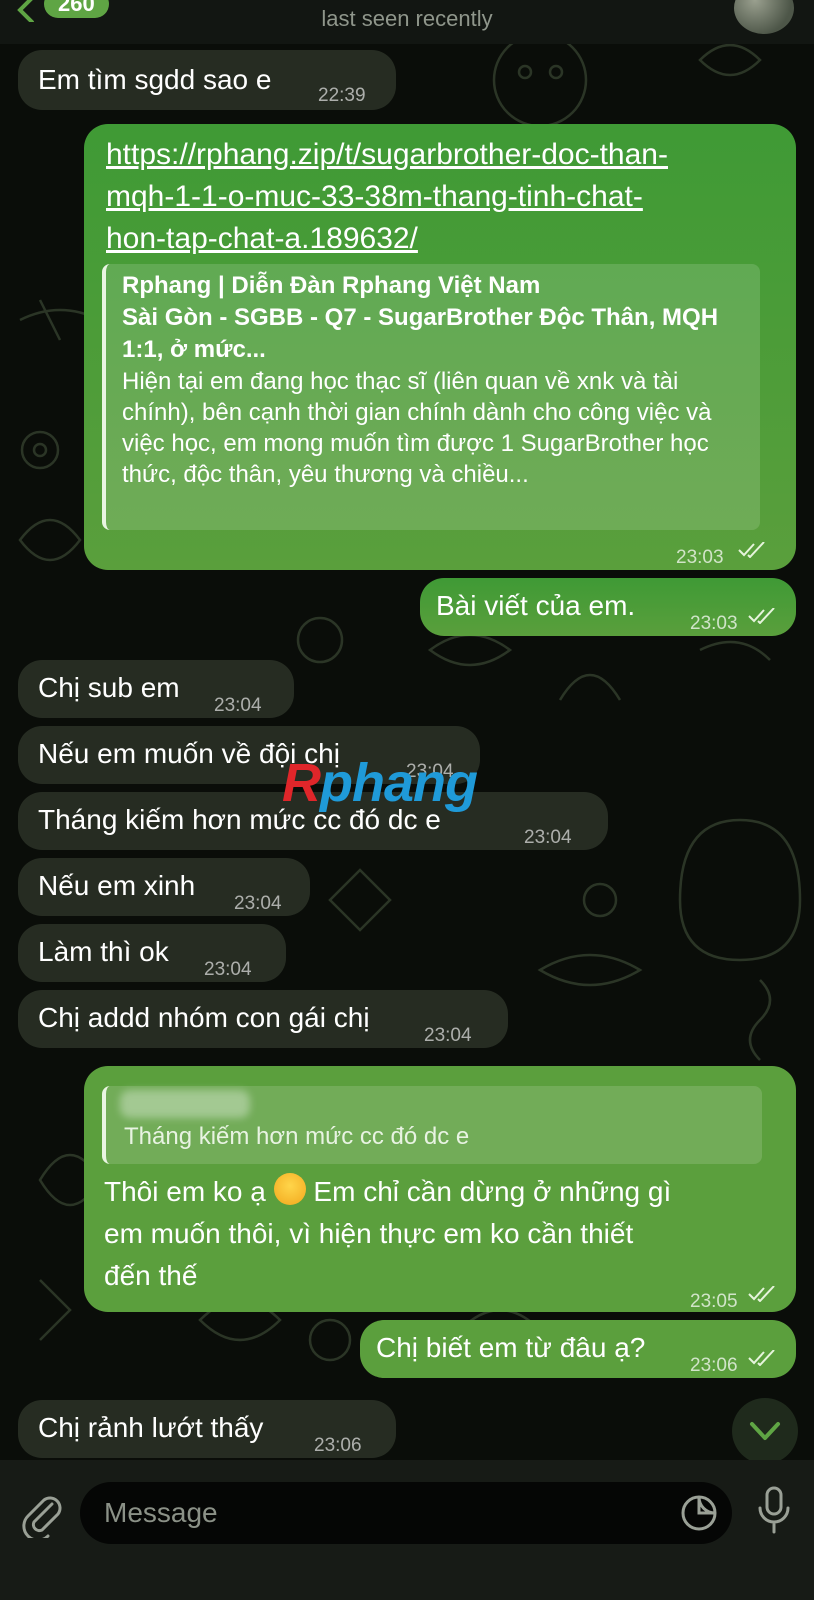 Image resolution: width=814 pixels, height=1600 pixels. Describe the element at coordinates (511, 1347) in the screenshot. I see `message-text: Chị biết em từ đâu ạ?` at that location.